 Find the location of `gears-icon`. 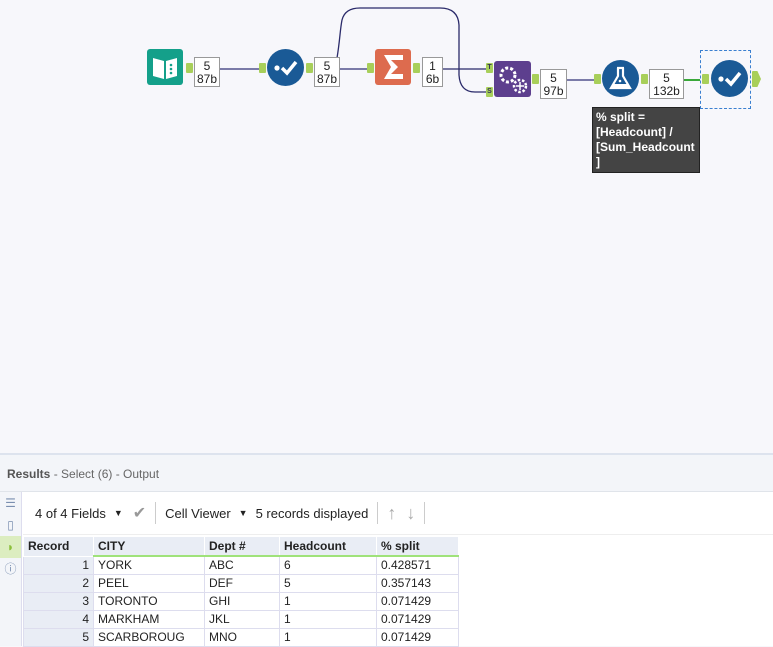

gears-icon is located at coordinates (513, 80).